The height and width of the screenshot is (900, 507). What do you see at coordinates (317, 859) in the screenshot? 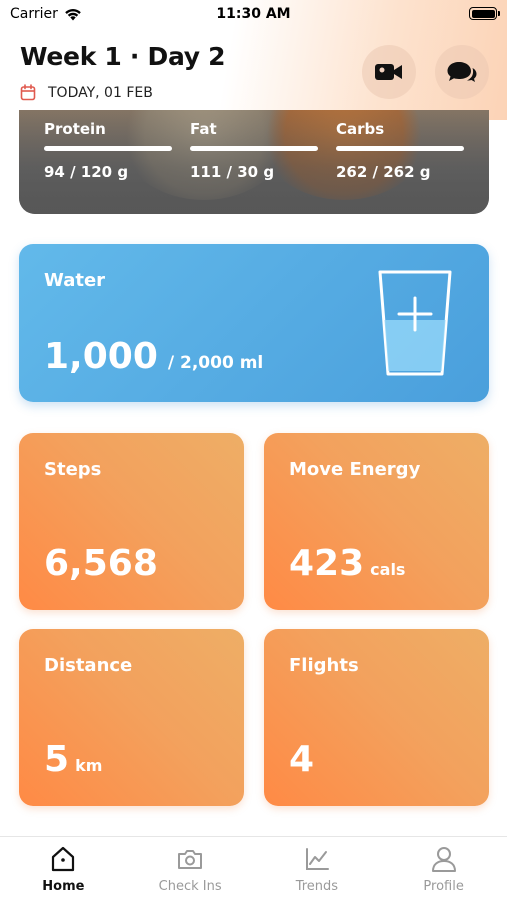
I see `trends-icon` at bounding box center [317, 859].